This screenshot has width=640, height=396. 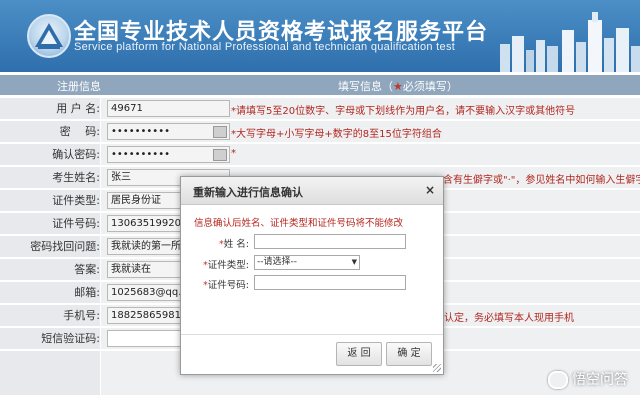 What do you see at coordinates (50, 338) in the screenshot?
I see `sms-code-label: 短信验证码:` at bounding box center [50, 338].